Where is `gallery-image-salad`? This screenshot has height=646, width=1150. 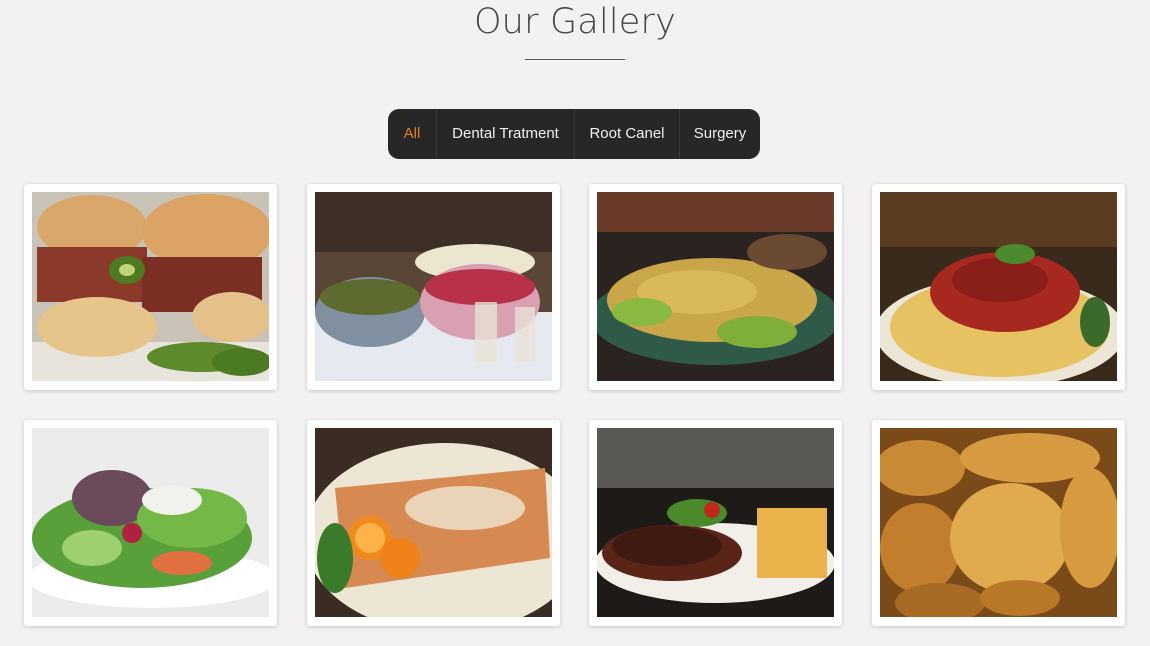 gallery-image-salad is located at coordinates (150, 522).